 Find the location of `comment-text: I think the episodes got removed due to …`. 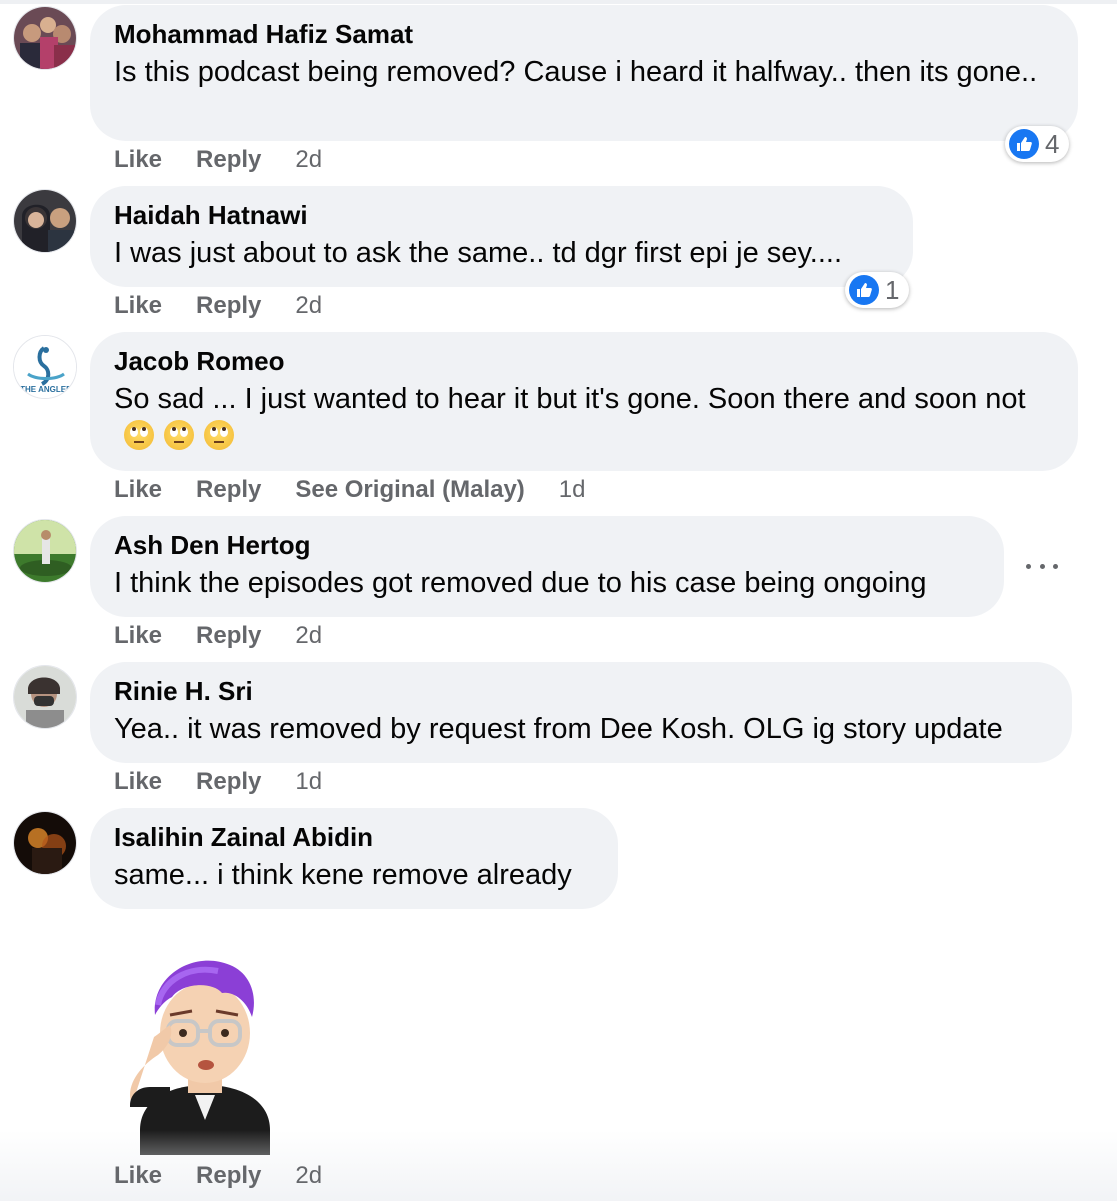

comment-text: I think the episodes got removed due to … is located at coordinates (520, 583).